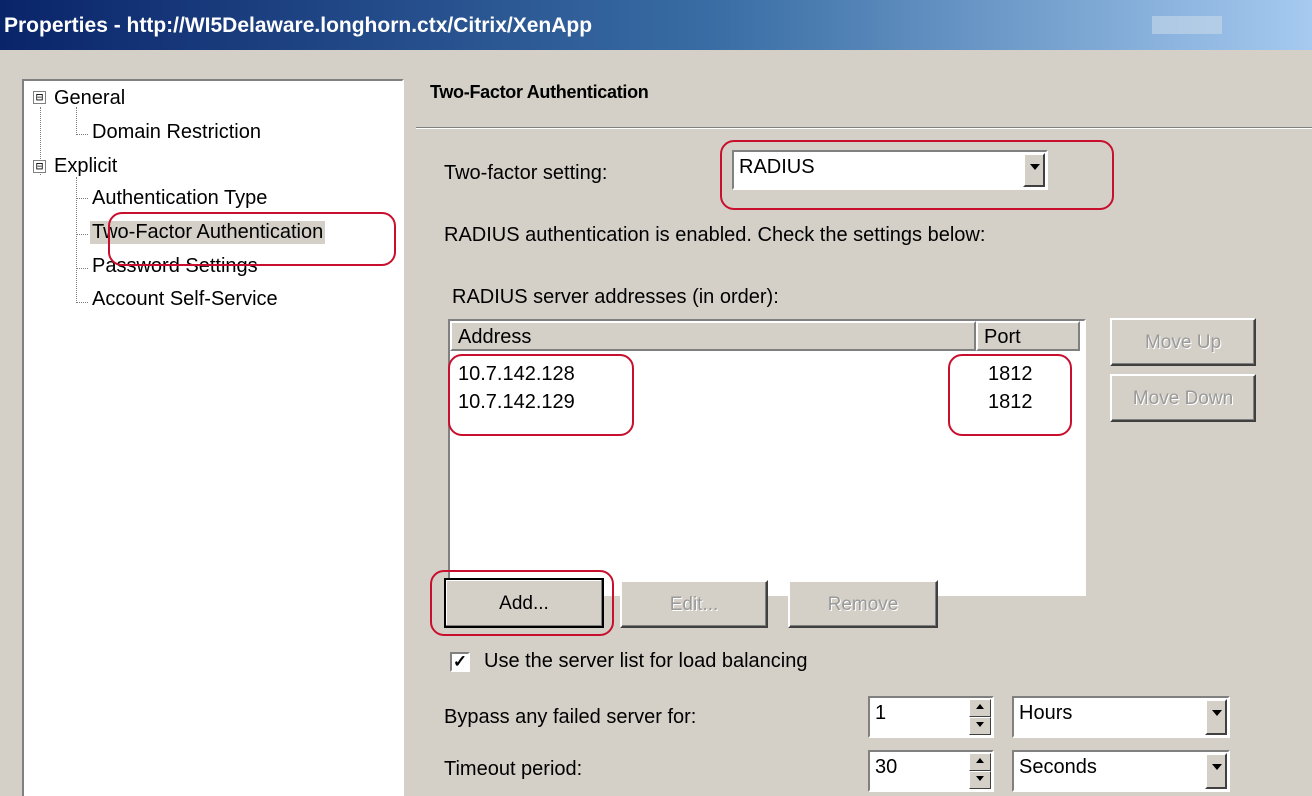 This screenshot has width=1312, height=796. What do you see at coordinates (931, 717) in the screenshot?
I see `bypass-duration-spinner: 1` at bounding box center [931, 717].